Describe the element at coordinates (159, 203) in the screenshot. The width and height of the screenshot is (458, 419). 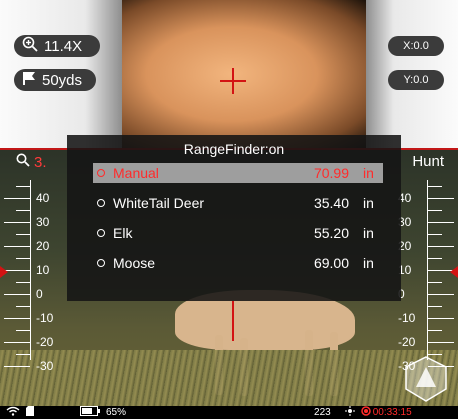
I see `menu-item-name: WhiteTail Deer` at that location.